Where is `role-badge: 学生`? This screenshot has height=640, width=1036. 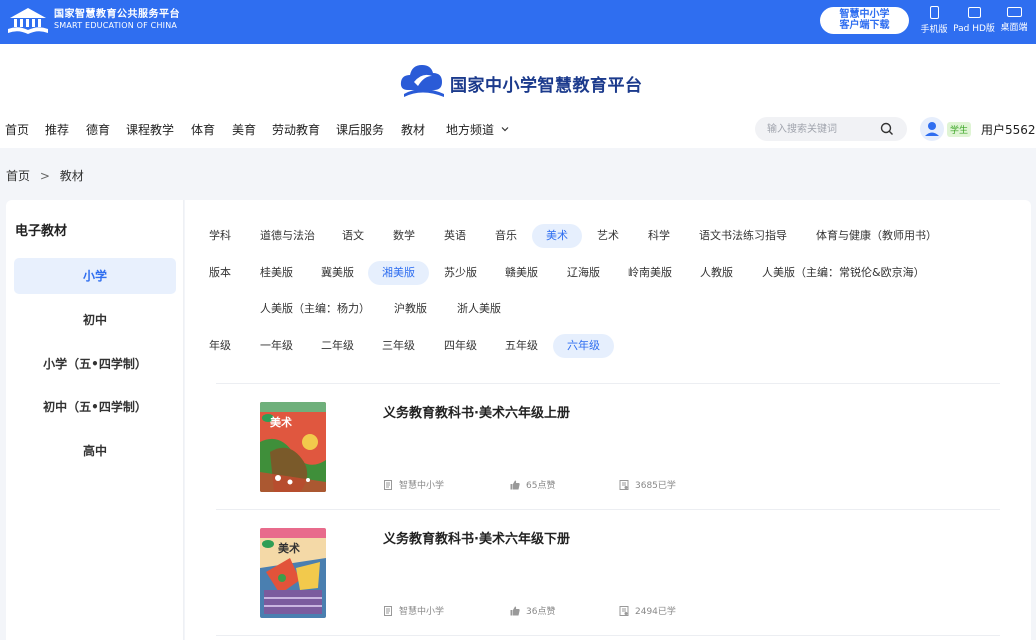 role-badge: 学生 is located at coordinates (959, 129).